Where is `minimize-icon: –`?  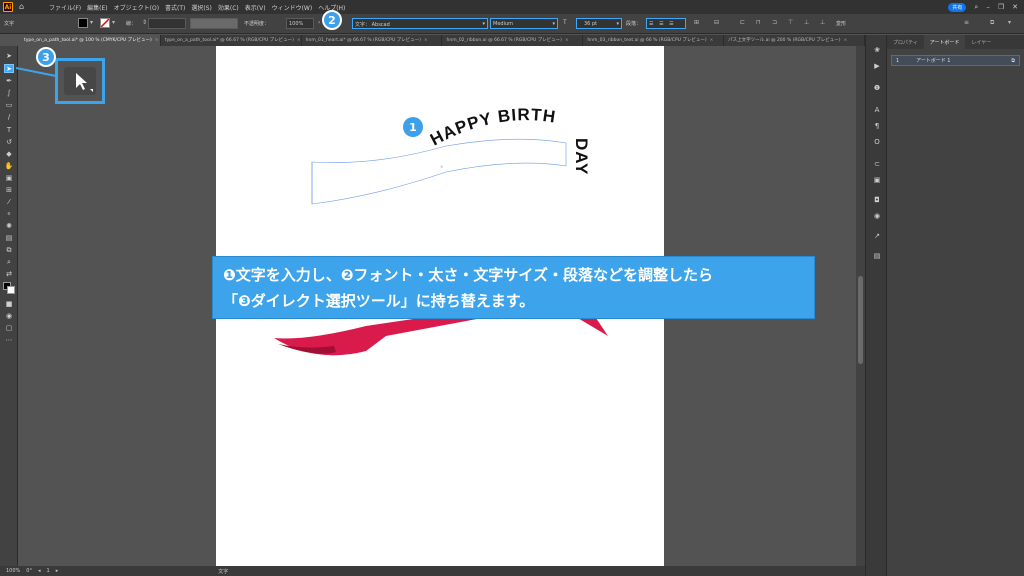
minimize-icon: – is located at coordinates (988, 7).